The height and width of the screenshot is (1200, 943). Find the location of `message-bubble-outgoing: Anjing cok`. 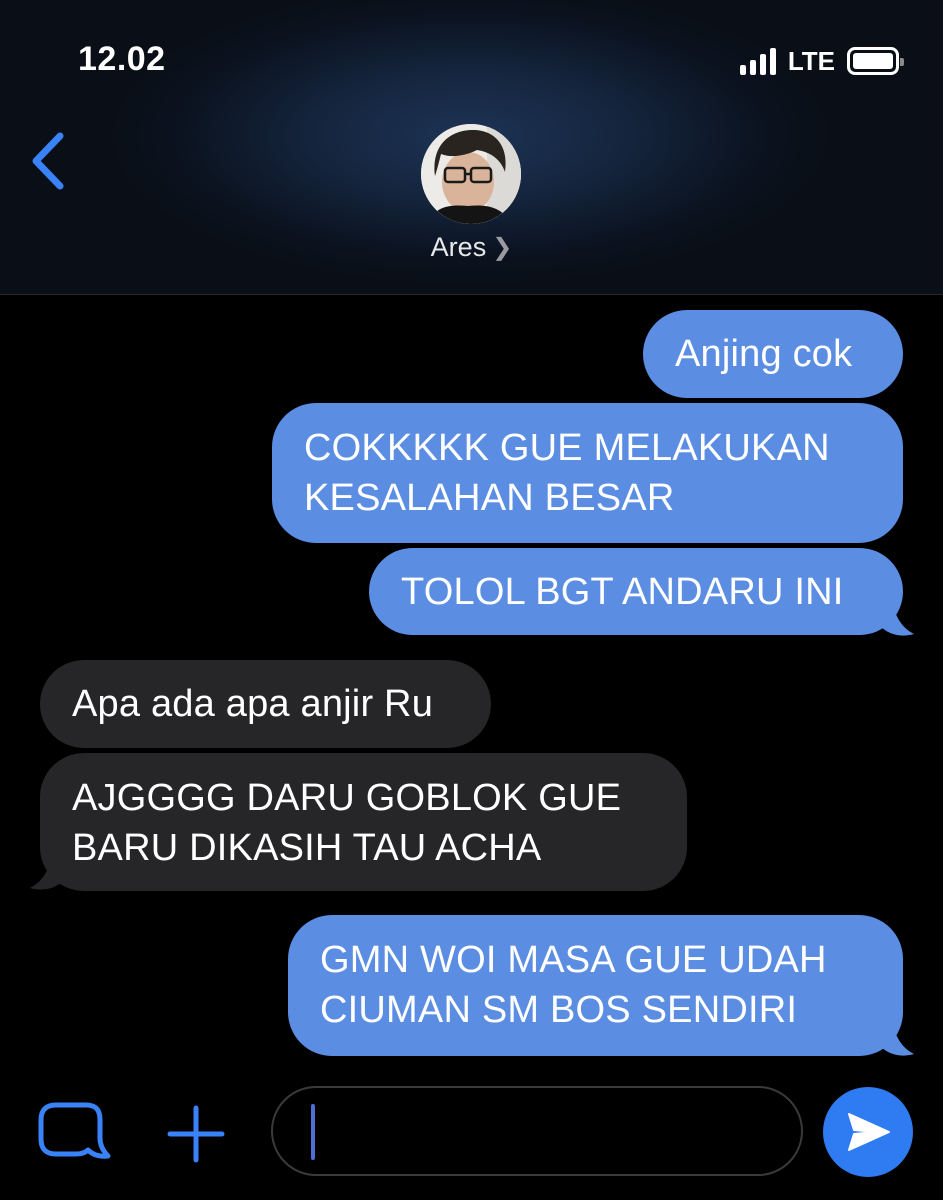

message-bubble-outgoing: Anjing cok is located at coordinates (773, 354).